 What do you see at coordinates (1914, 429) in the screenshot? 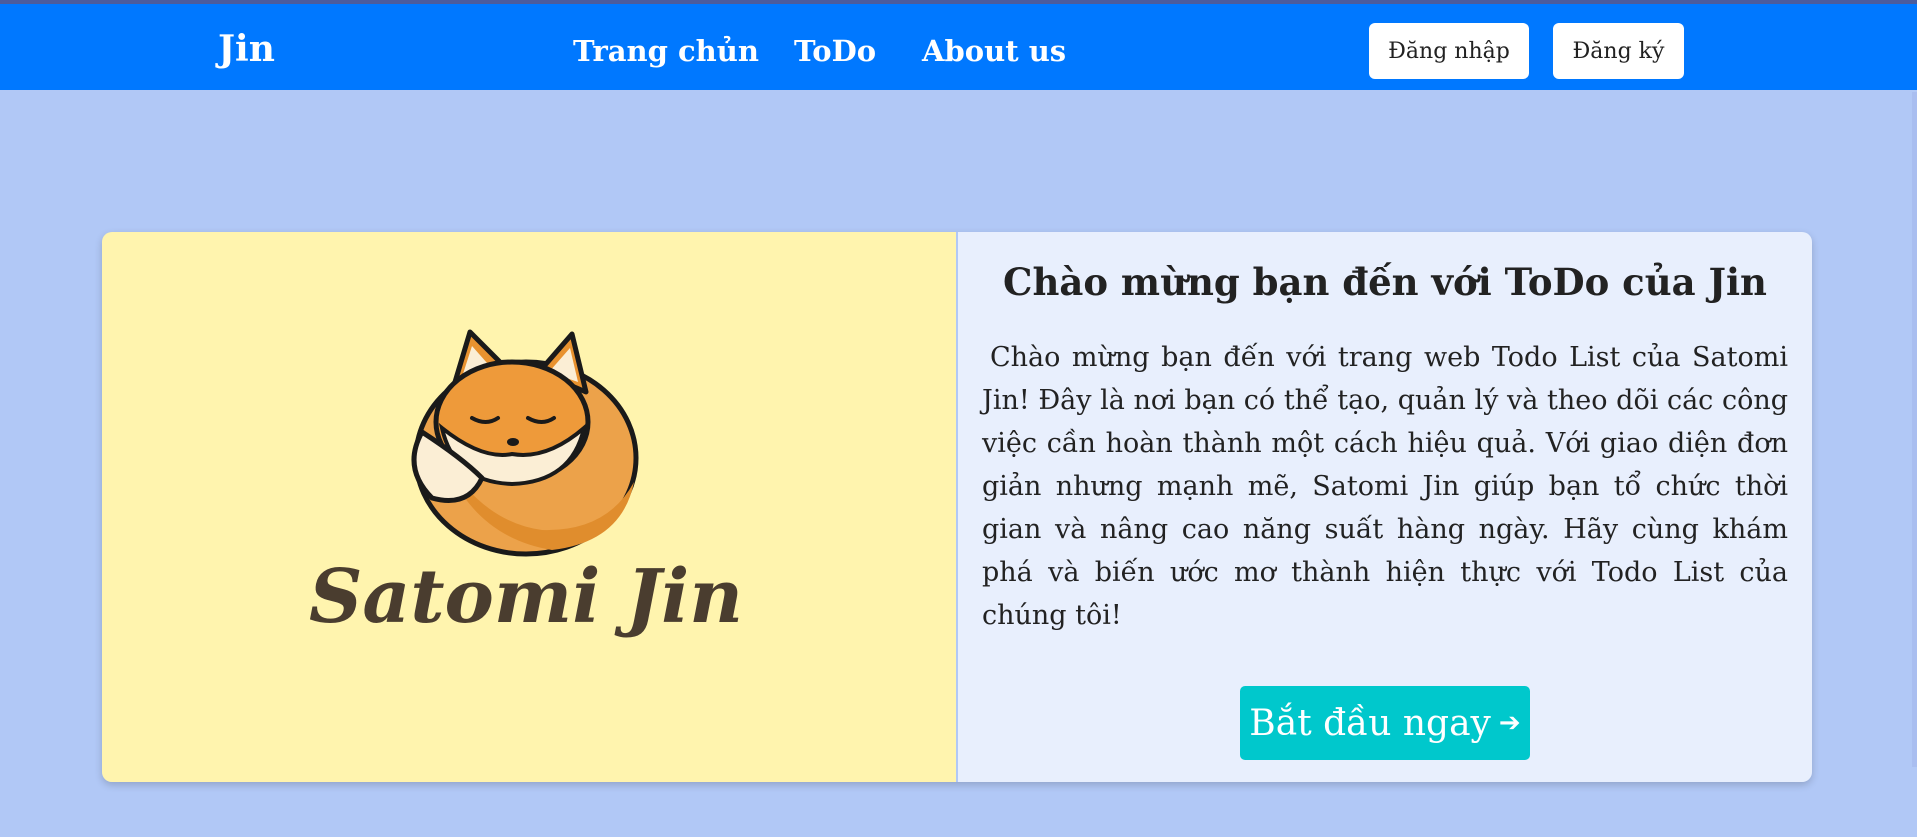
I see `page-scrollbar-edge` at bounding box center [1914, 429].